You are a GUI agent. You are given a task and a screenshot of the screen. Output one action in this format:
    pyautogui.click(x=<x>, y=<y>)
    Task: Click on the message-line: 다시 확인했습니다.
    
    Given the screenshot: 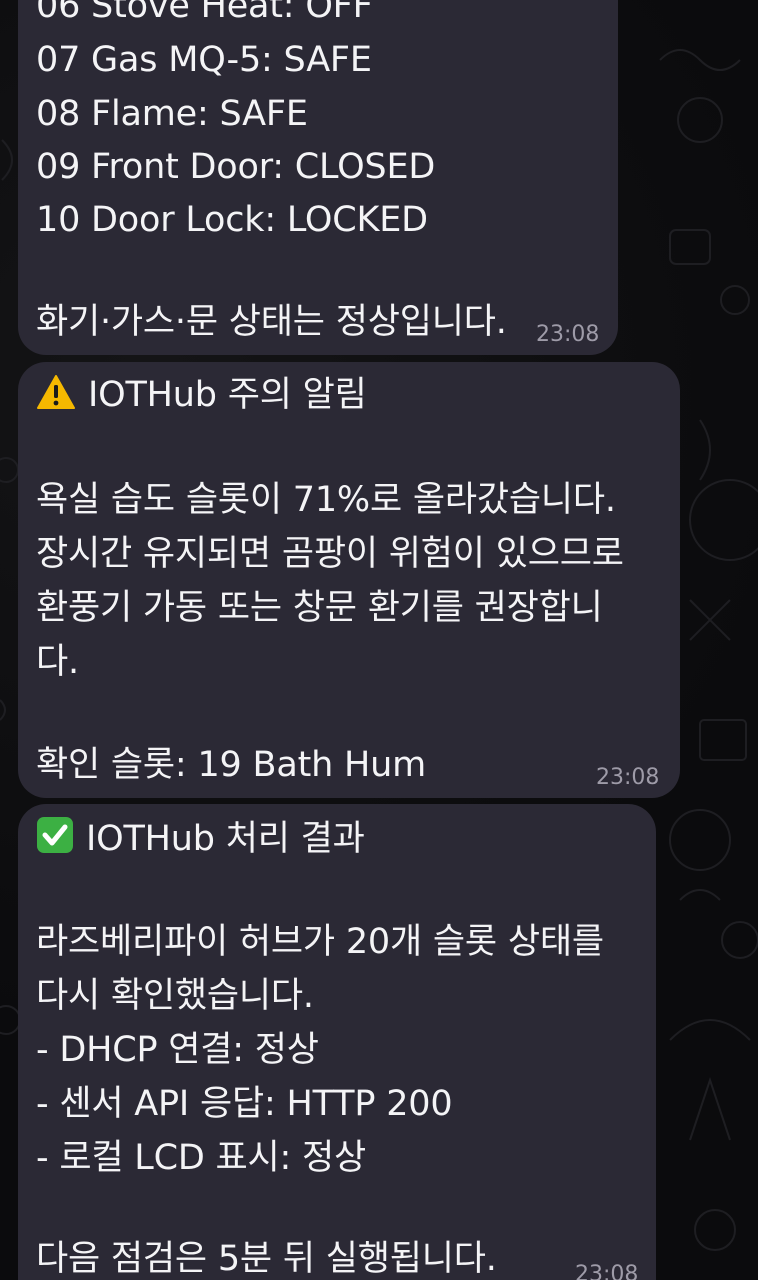 What is the action you would take?
    pyautogui.click(x=175, y=996)
    